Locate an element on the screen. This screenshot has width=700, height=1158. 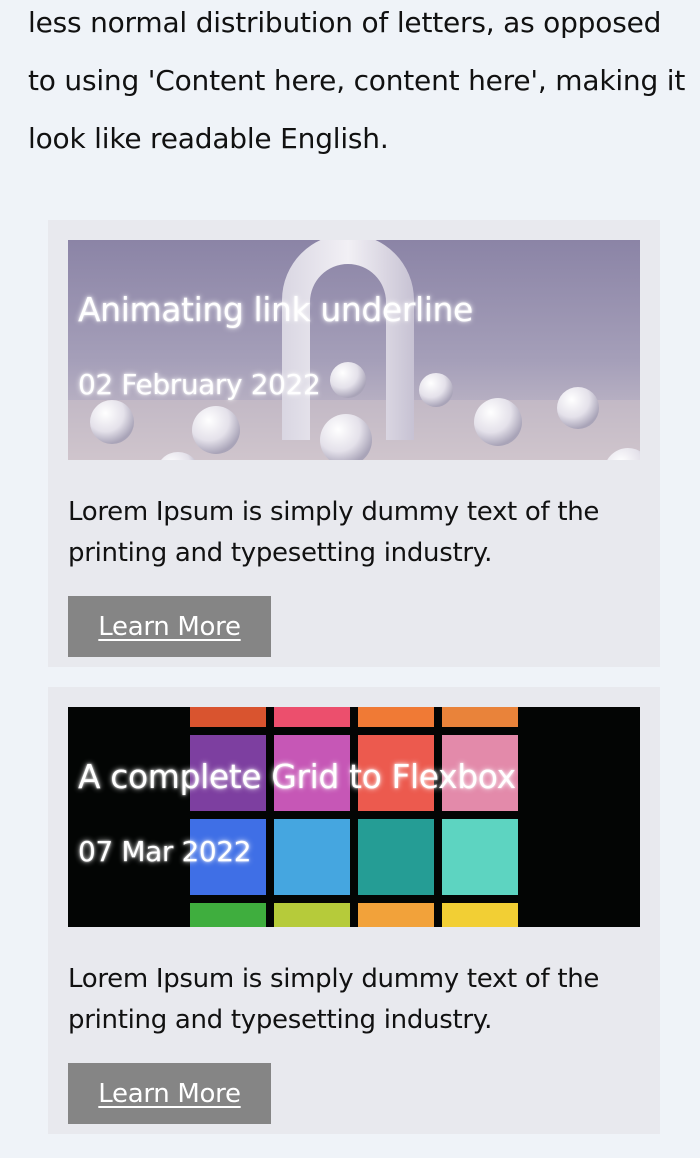
card-date: 02 February 2022 is located at coordinates (199, 384).